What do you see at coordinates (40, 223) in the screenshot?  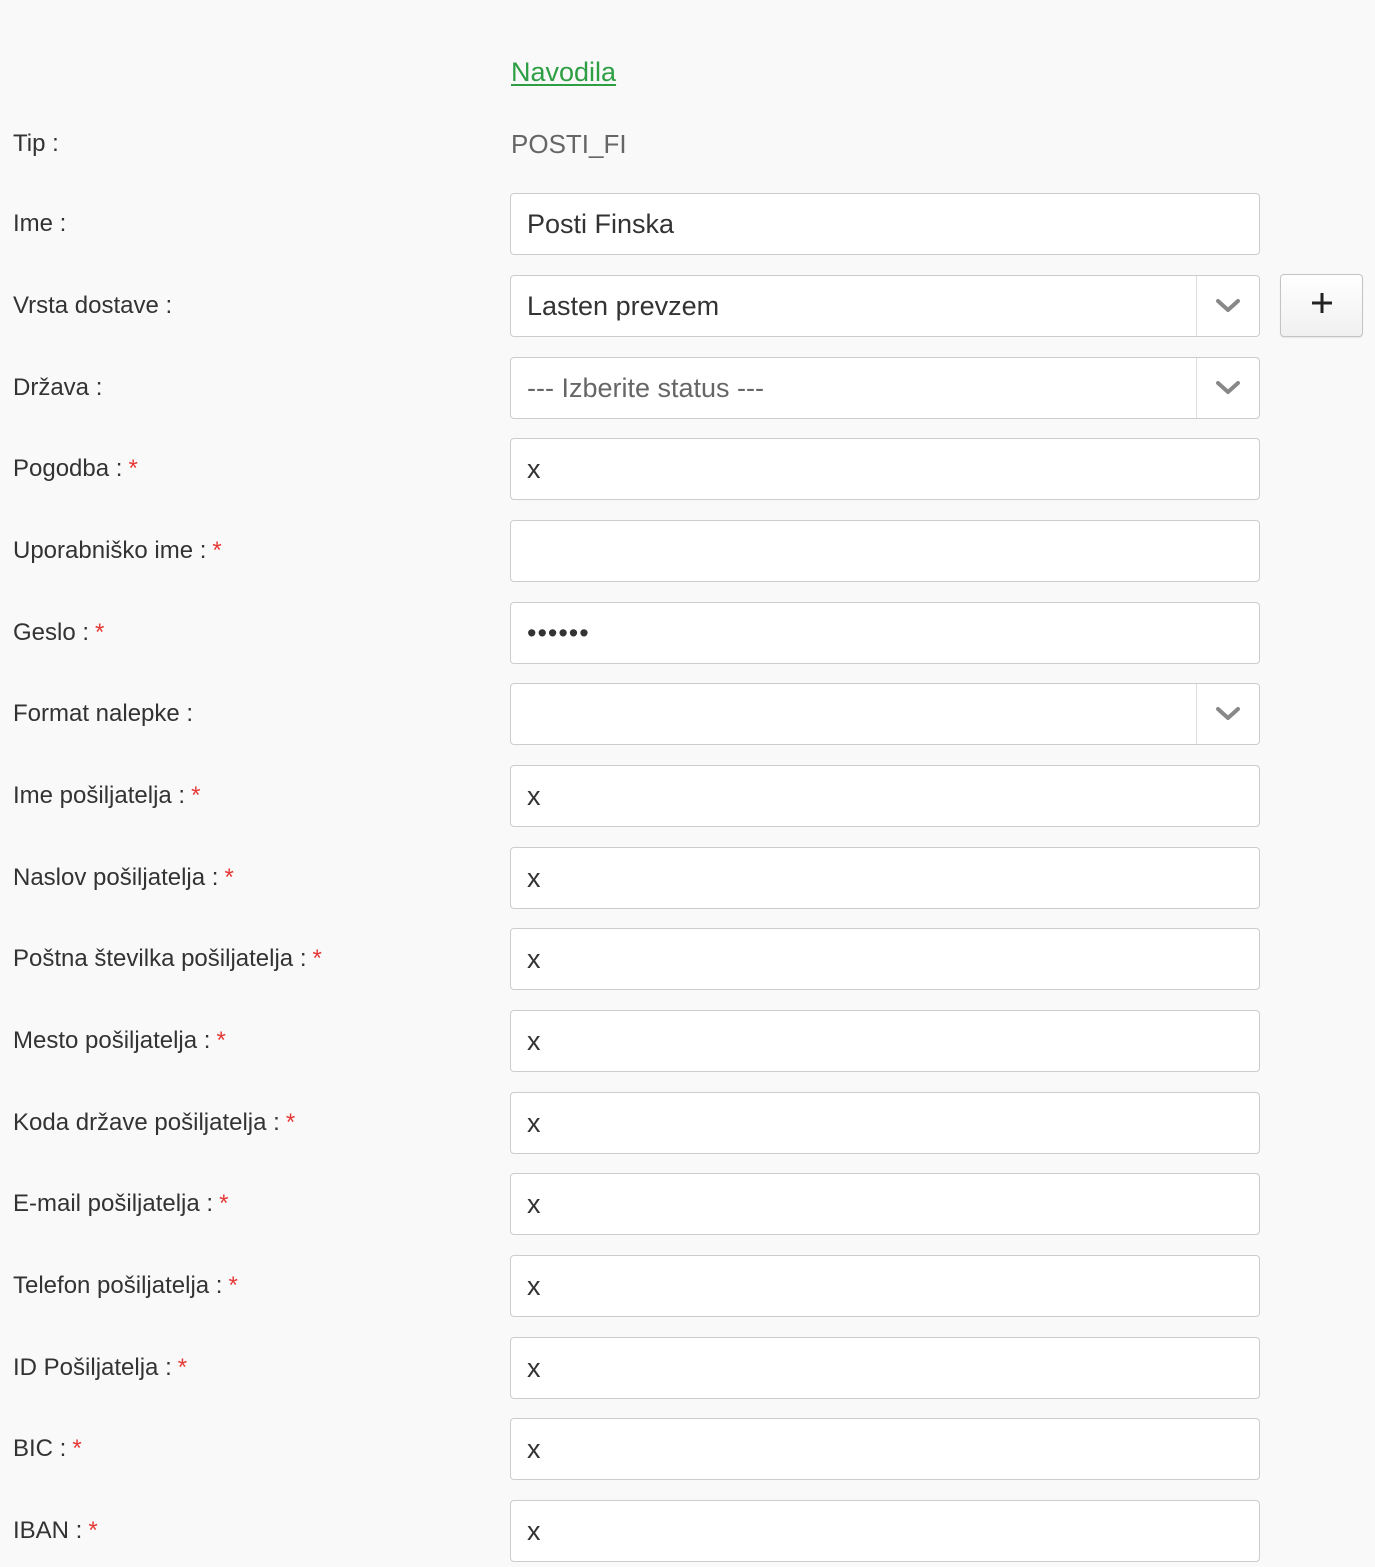 I see `ime-label: Ime :` at bounding box center [40, 223].